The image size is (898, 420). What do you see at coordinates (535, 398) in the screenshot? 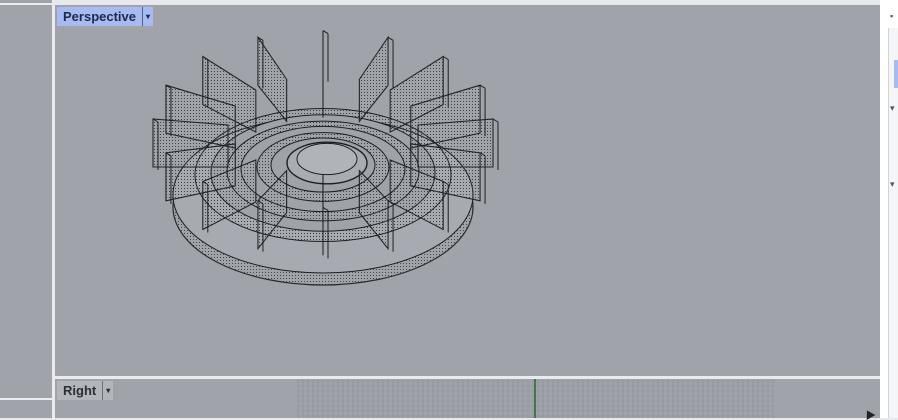
I see `construction-grid` at bounding box center [535, 398].